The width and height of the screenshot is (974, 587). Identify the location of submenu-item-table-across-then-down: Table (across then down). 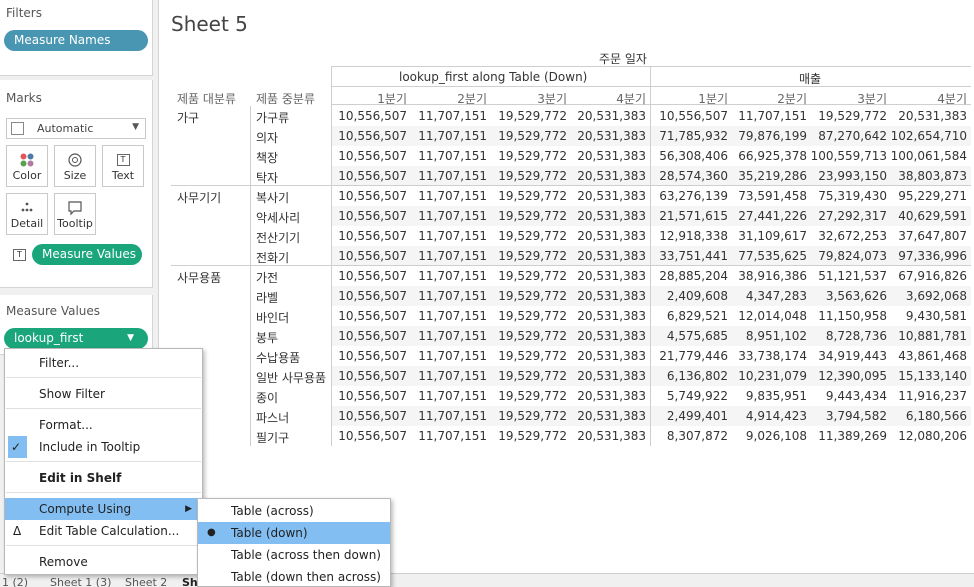
(294, 555).